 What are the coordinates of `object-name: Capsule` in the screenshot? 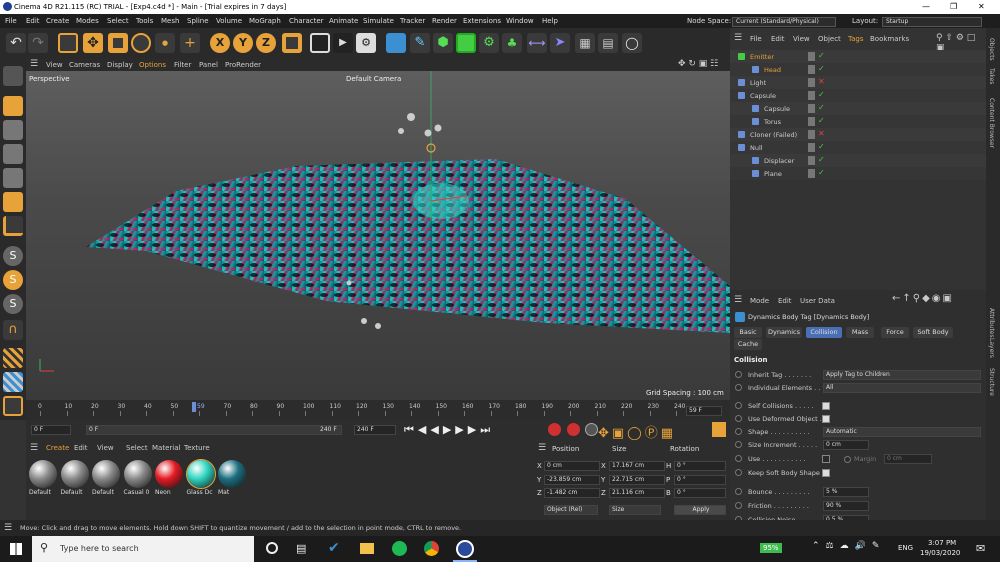 It's located at (777, 109).